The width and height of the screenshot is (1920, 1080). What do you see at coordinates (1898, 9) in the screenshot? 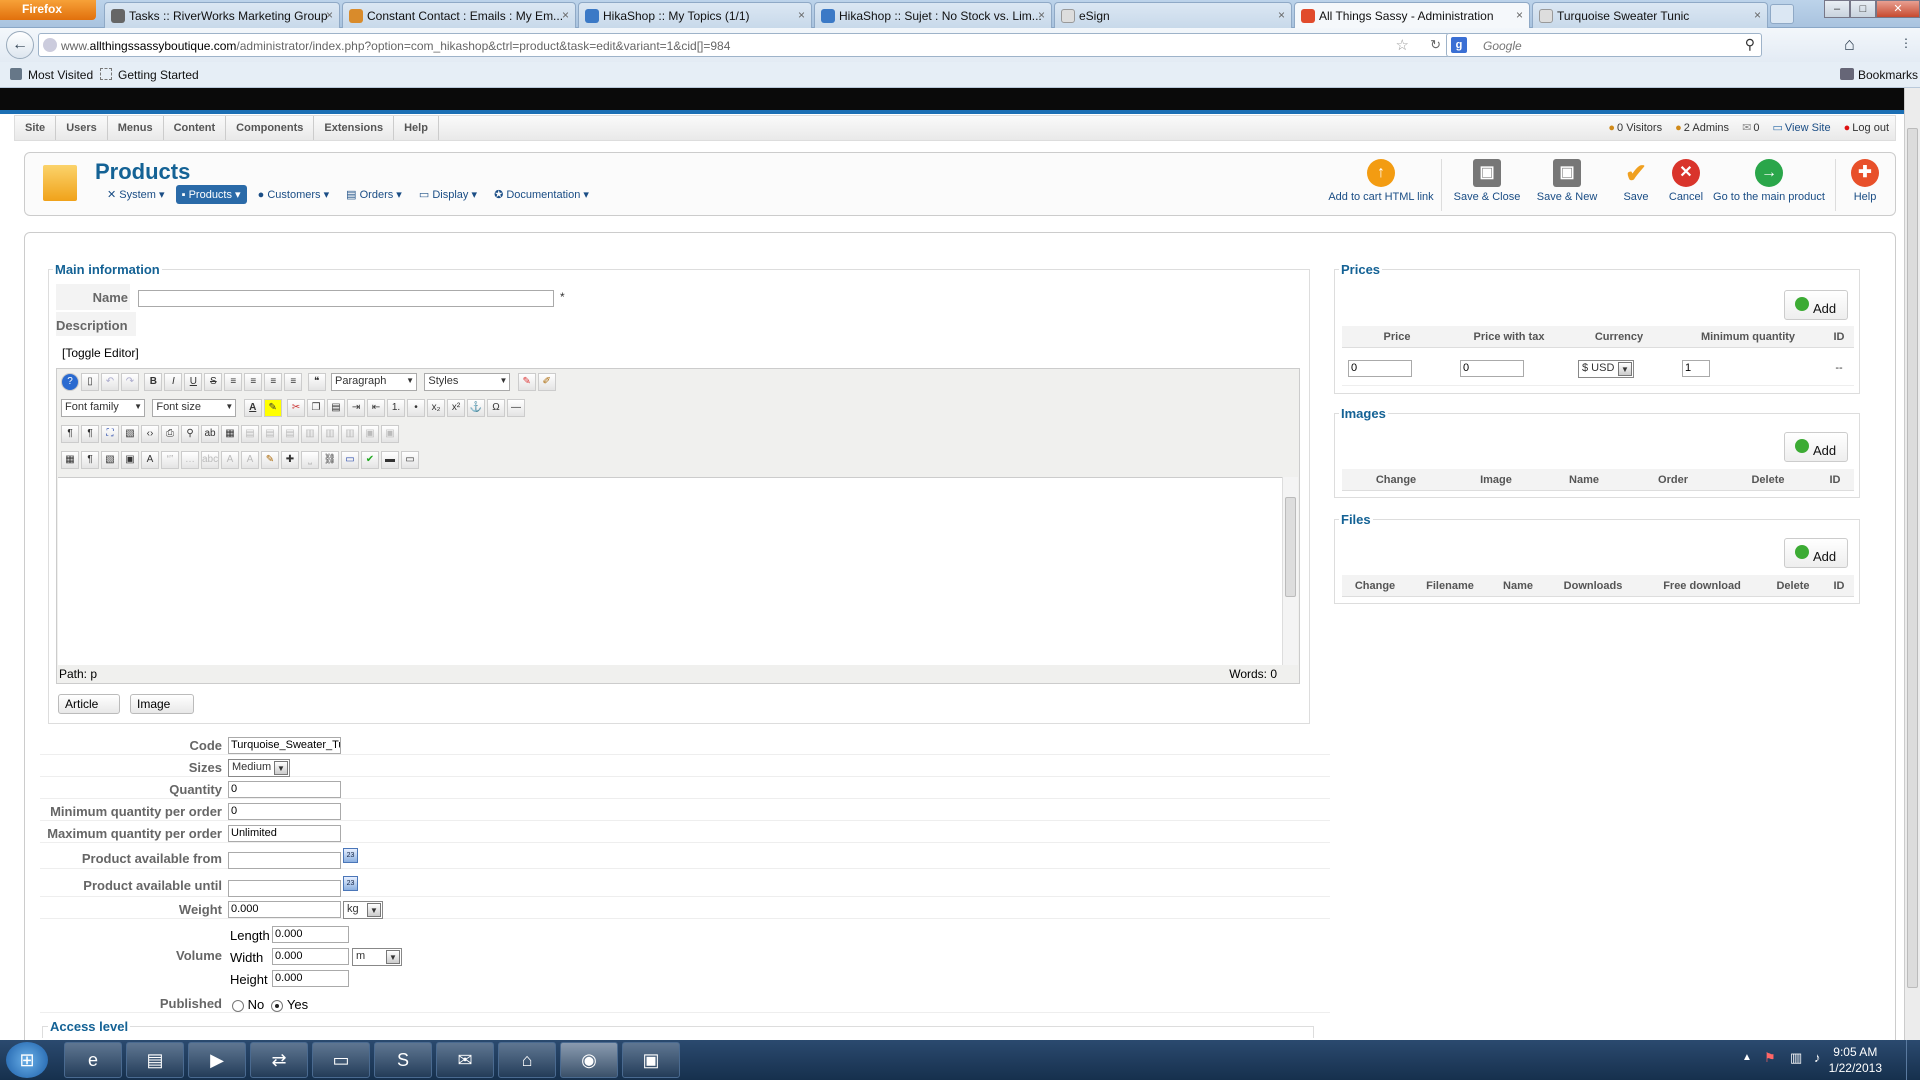
I see `close-window-icon: ✕` at bounding box center [1898, 9].